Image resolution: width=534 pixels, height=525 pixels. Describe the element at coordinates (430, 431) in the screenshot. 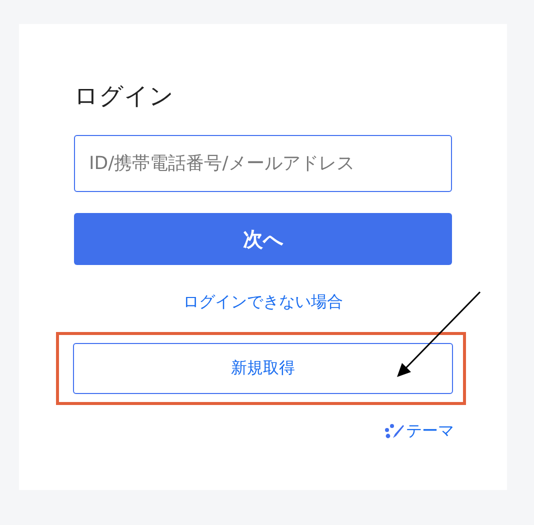

I see `theme-link: テーマ` at that location.